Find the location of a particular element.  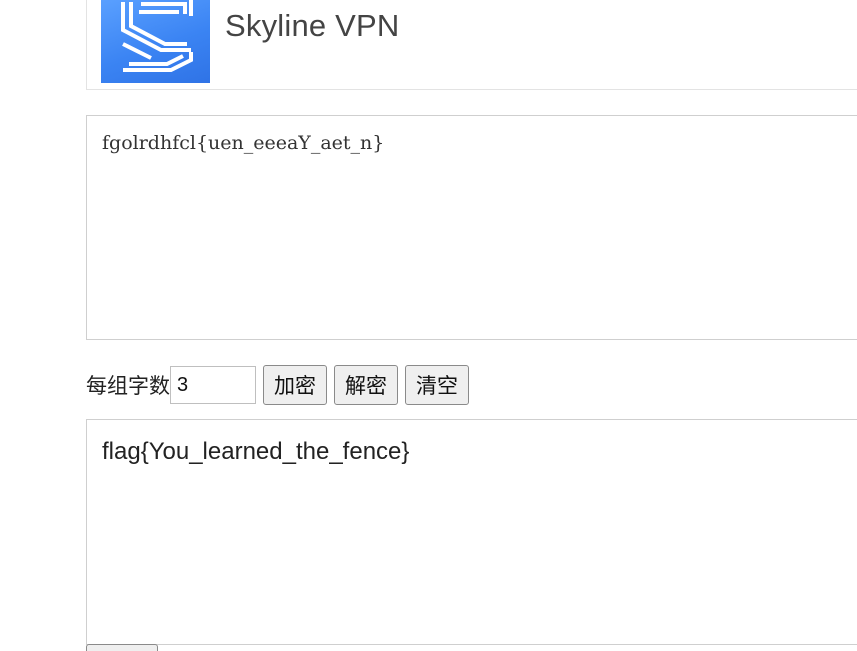

clear-button: 清空 is located at coordinates (437, 385).